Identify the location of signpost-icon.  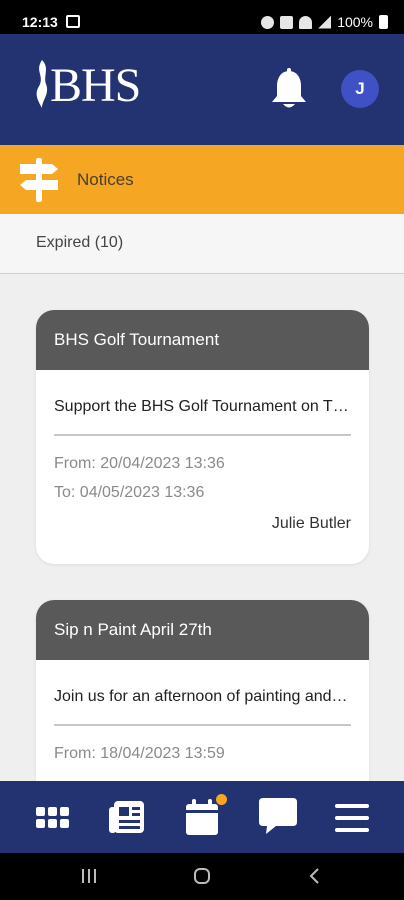
(39, 180).